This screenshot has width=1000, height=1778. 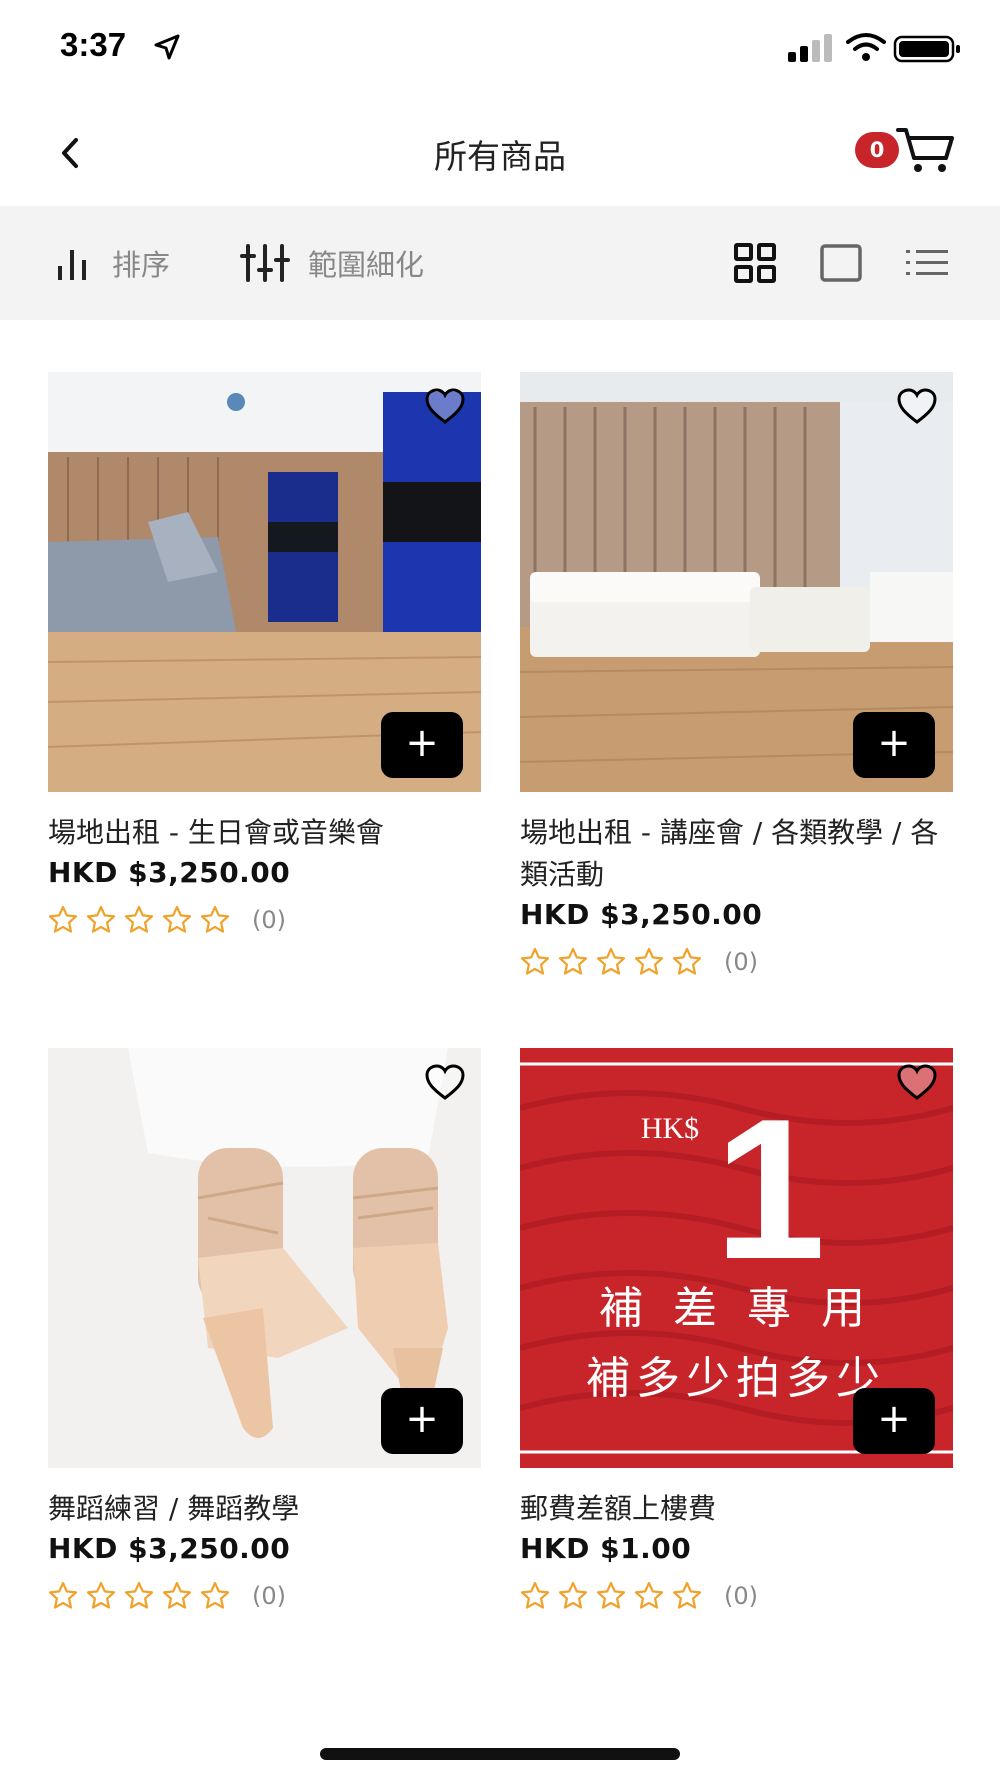 I want to click on header: 所有商品 0, so click(x=500, y=153).